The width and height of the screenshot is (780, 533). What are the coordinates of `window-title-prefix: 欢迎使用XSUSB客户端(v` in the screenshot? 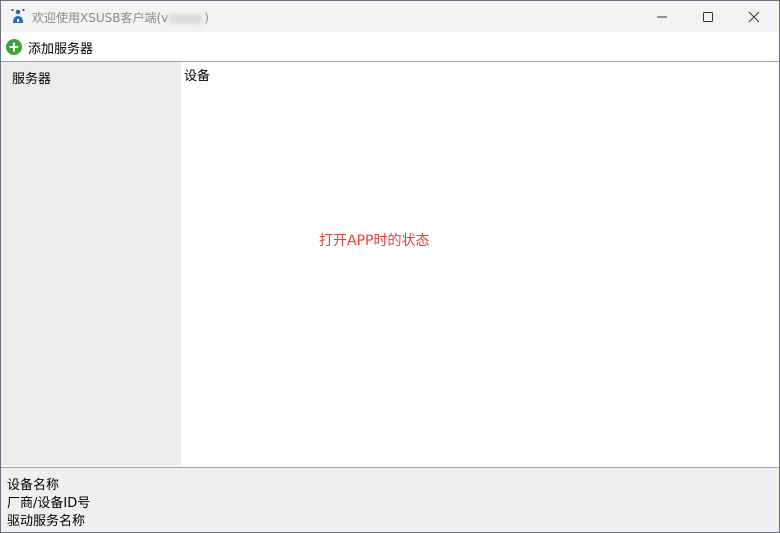 It's located at (100, 18).